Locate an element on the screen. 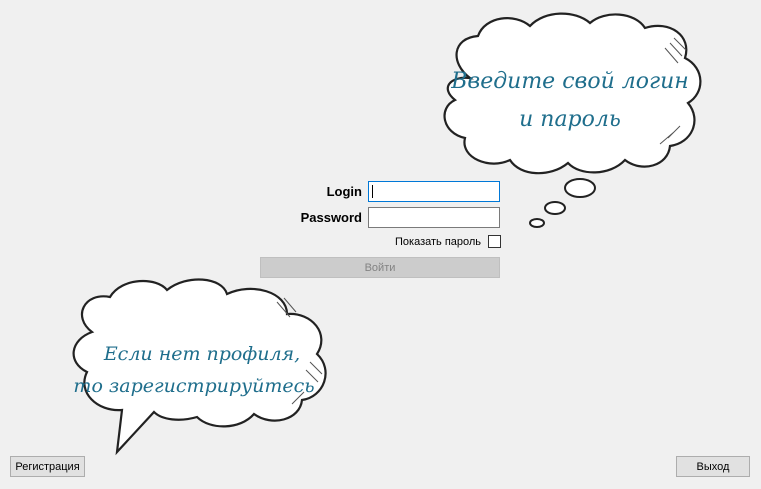 This screenshot has height=489, width=761. speech-cloud-graphic: Если нет профиля, то зарегистрируйтесь is located at coordinates (199, 367).